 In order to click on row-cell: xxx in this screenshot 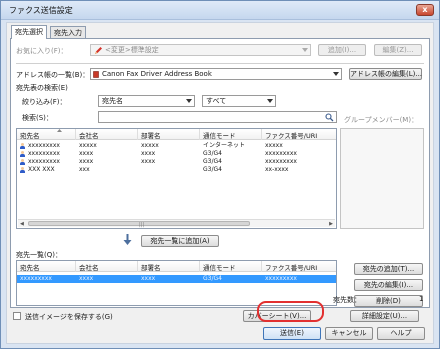, I will do `click(84, 169)`.